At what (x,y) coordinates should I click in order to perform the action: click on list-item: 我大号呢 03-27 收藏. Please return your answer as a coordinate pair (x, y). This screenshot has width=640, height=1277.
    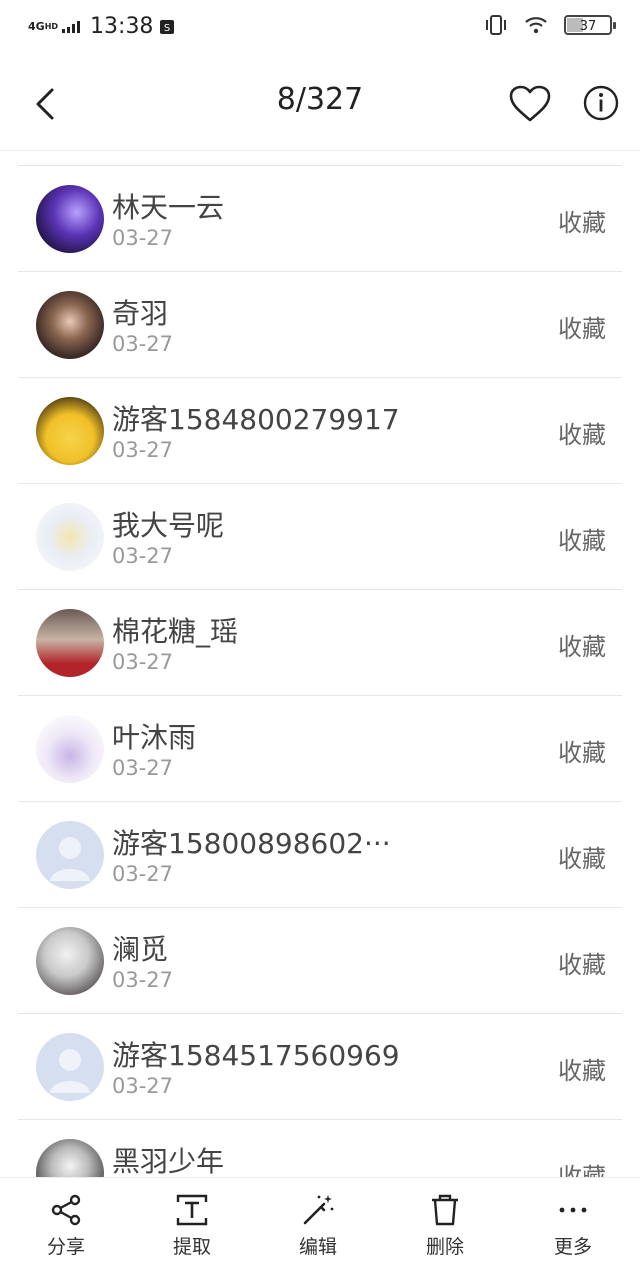
    Looking at the image, I should click on (320, 537).